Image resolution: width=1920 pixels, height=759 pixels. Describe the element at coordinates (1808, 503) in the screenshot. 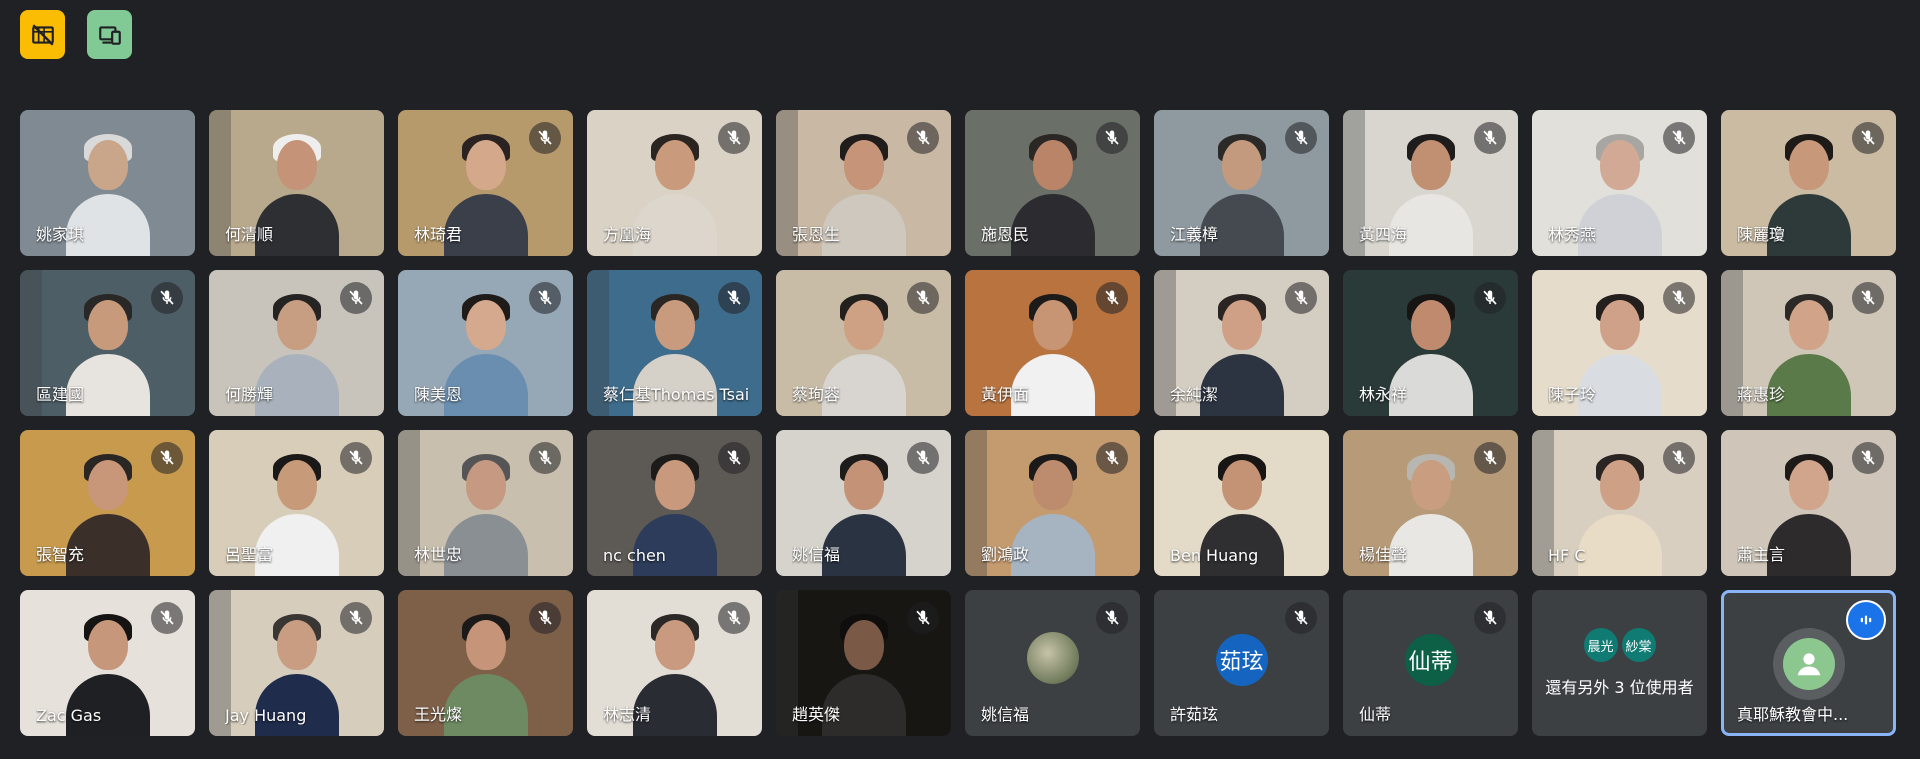

I see `participant-tile: 蕭主言` at that location.